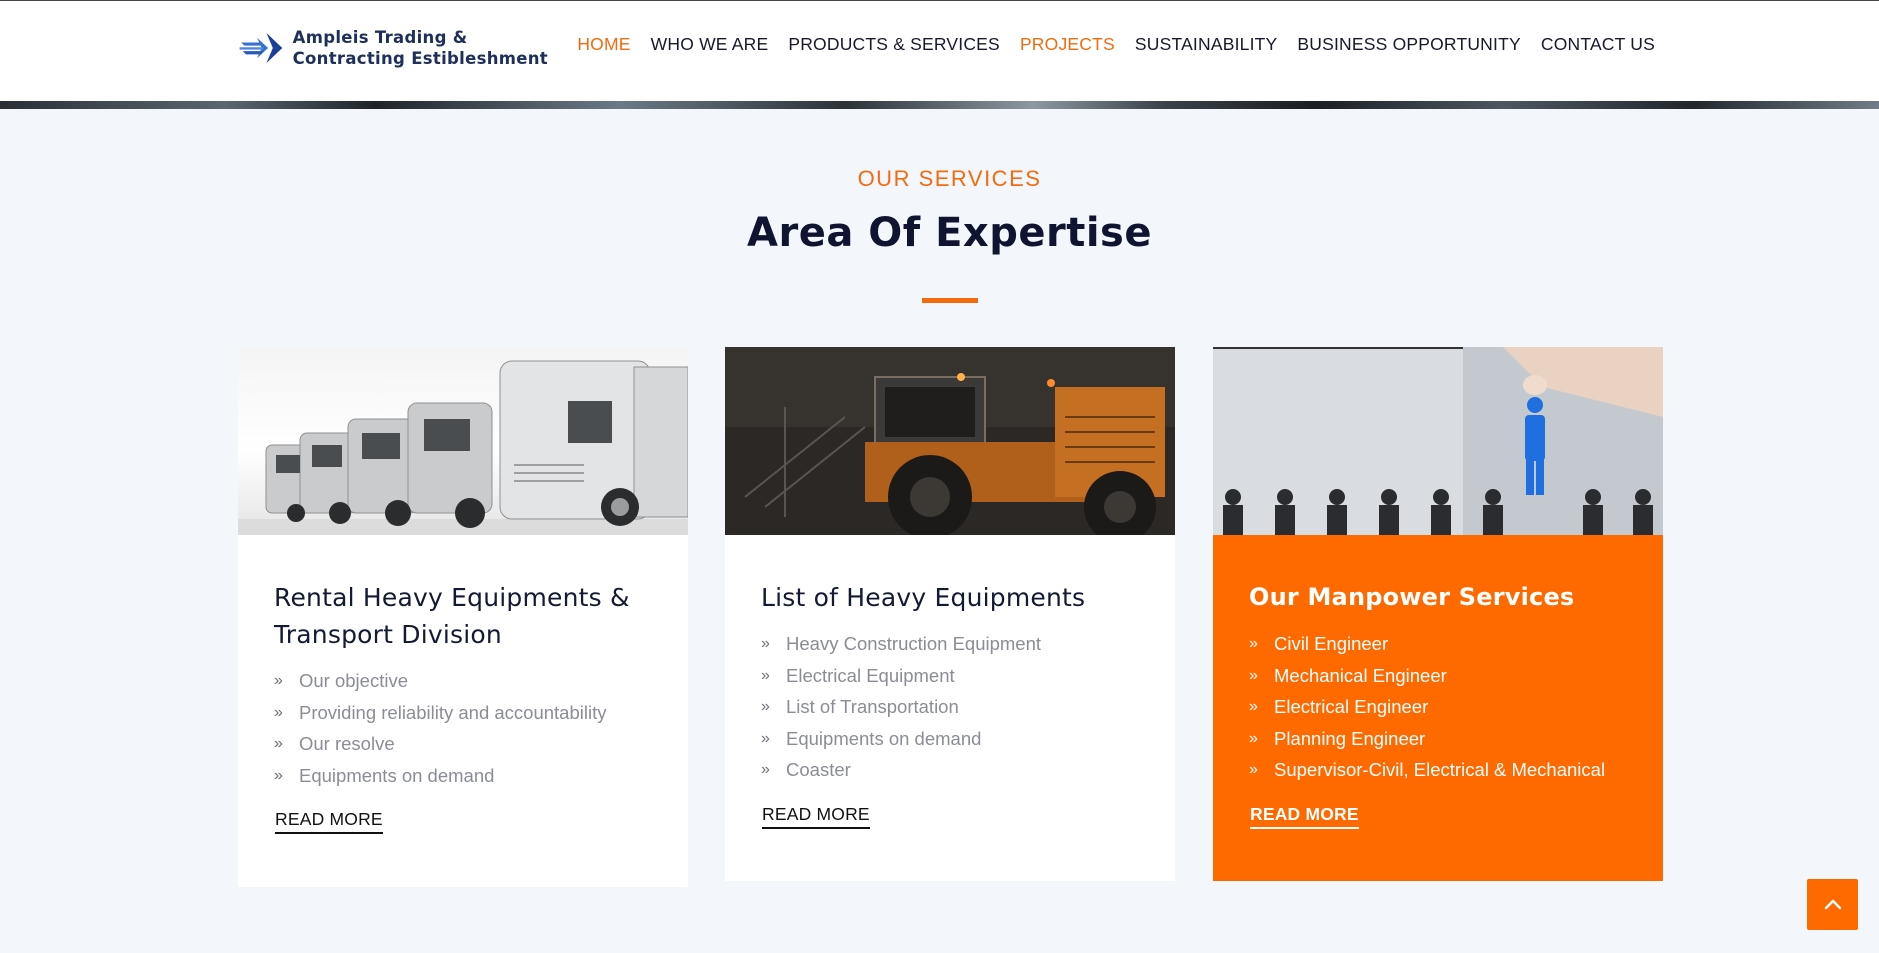 The image size is (1879, 953). I want to click on nav-who-we-are: WHO WE ARE, so click(710, 44).